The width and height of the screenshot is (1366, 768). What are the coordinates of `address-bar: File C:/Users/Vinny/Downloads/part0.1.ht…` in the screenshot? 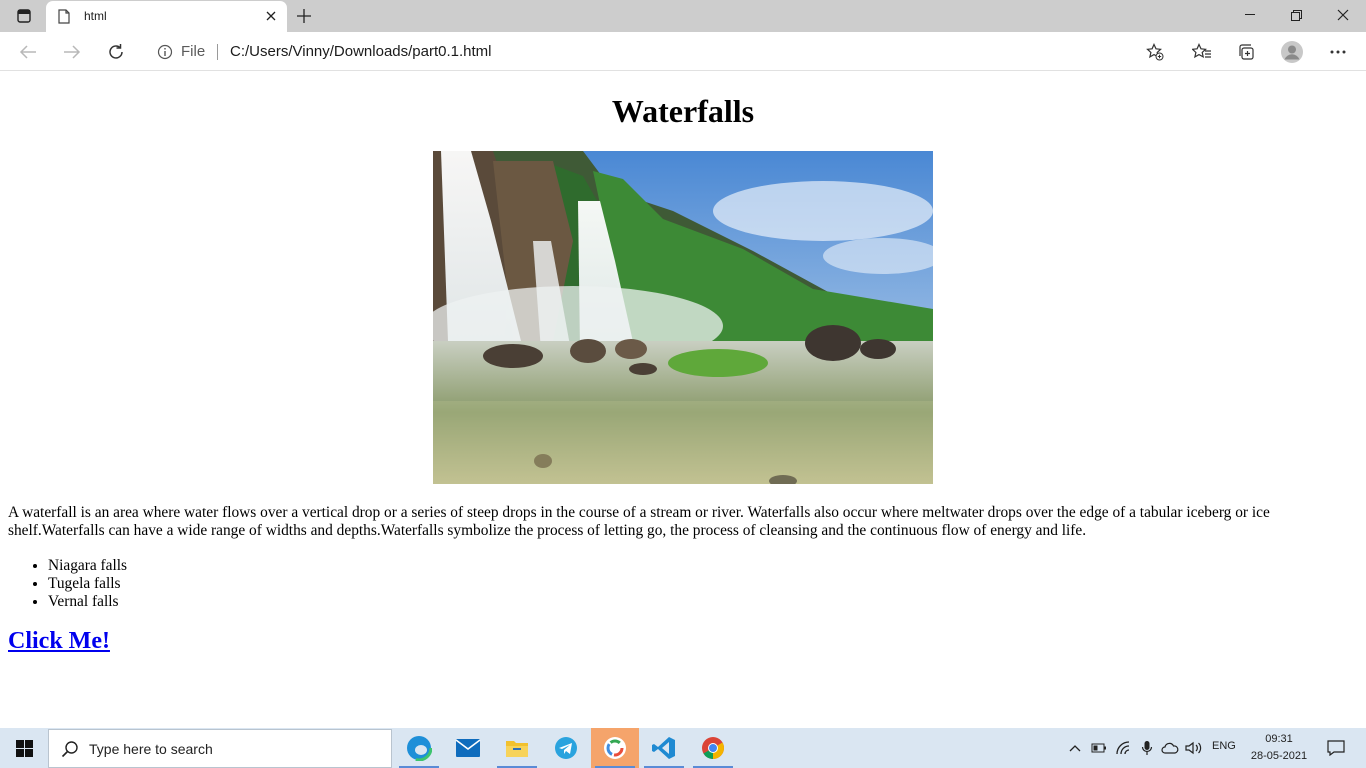 It's located at (659, 51).